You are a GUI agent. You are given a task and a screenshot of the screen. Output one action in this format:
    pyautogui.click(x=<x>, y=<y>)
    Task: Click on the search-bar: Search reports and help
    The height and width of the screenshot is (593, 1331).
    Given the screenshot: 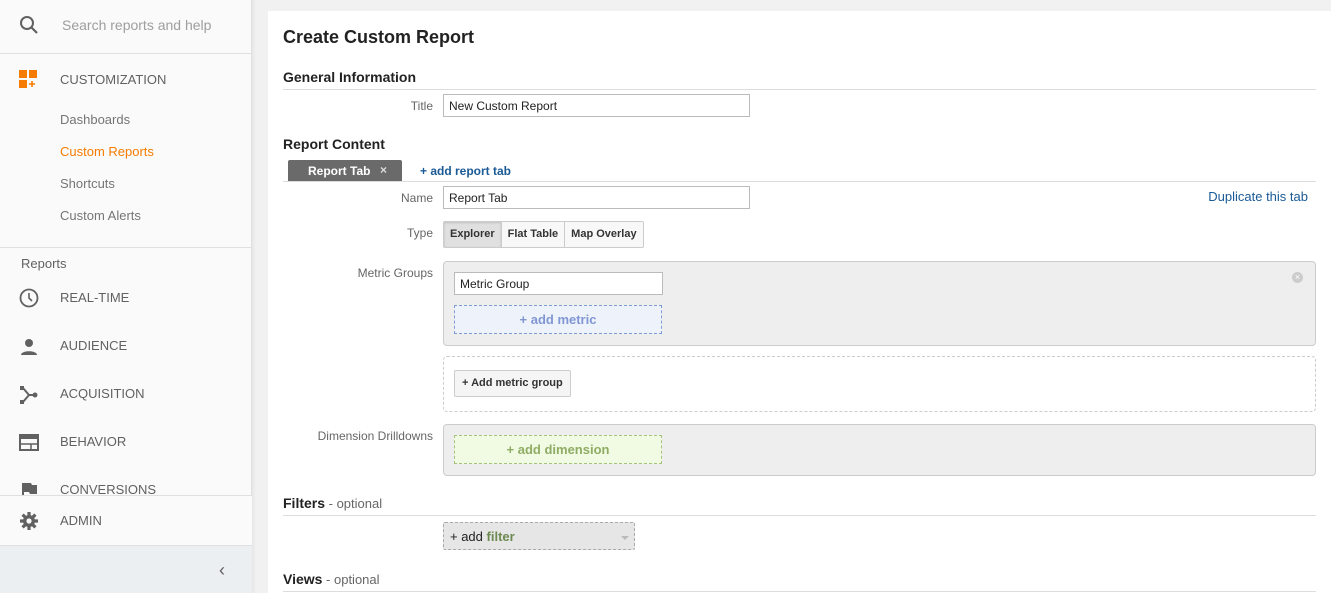 What is the action you would take?
    pyautogui.click(x=125, y=27)
    